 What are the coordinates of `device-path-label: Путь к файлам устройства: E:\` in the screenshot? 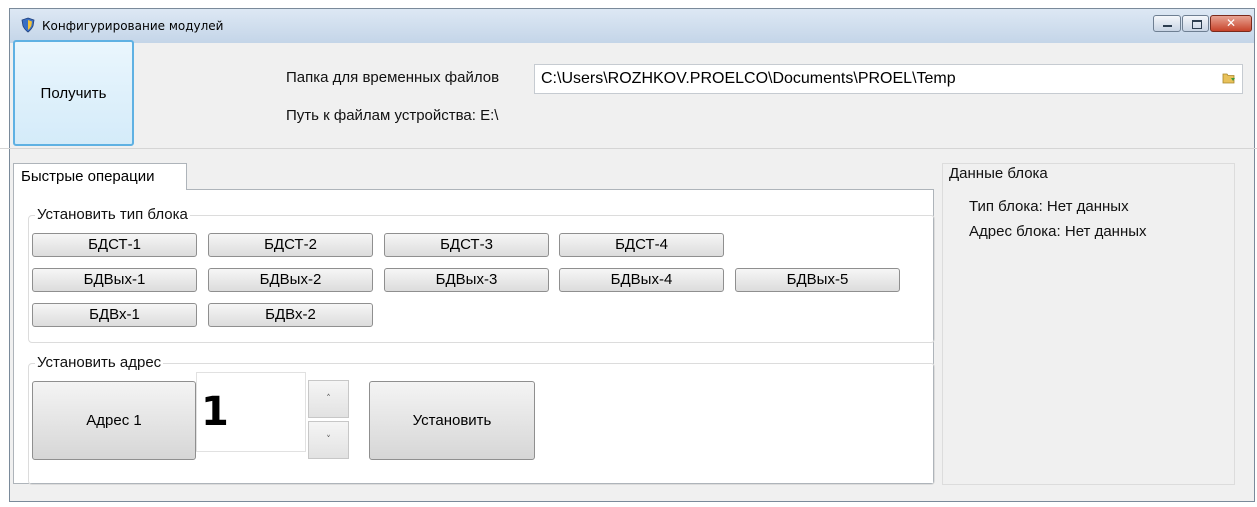 It's located at (392, 115).